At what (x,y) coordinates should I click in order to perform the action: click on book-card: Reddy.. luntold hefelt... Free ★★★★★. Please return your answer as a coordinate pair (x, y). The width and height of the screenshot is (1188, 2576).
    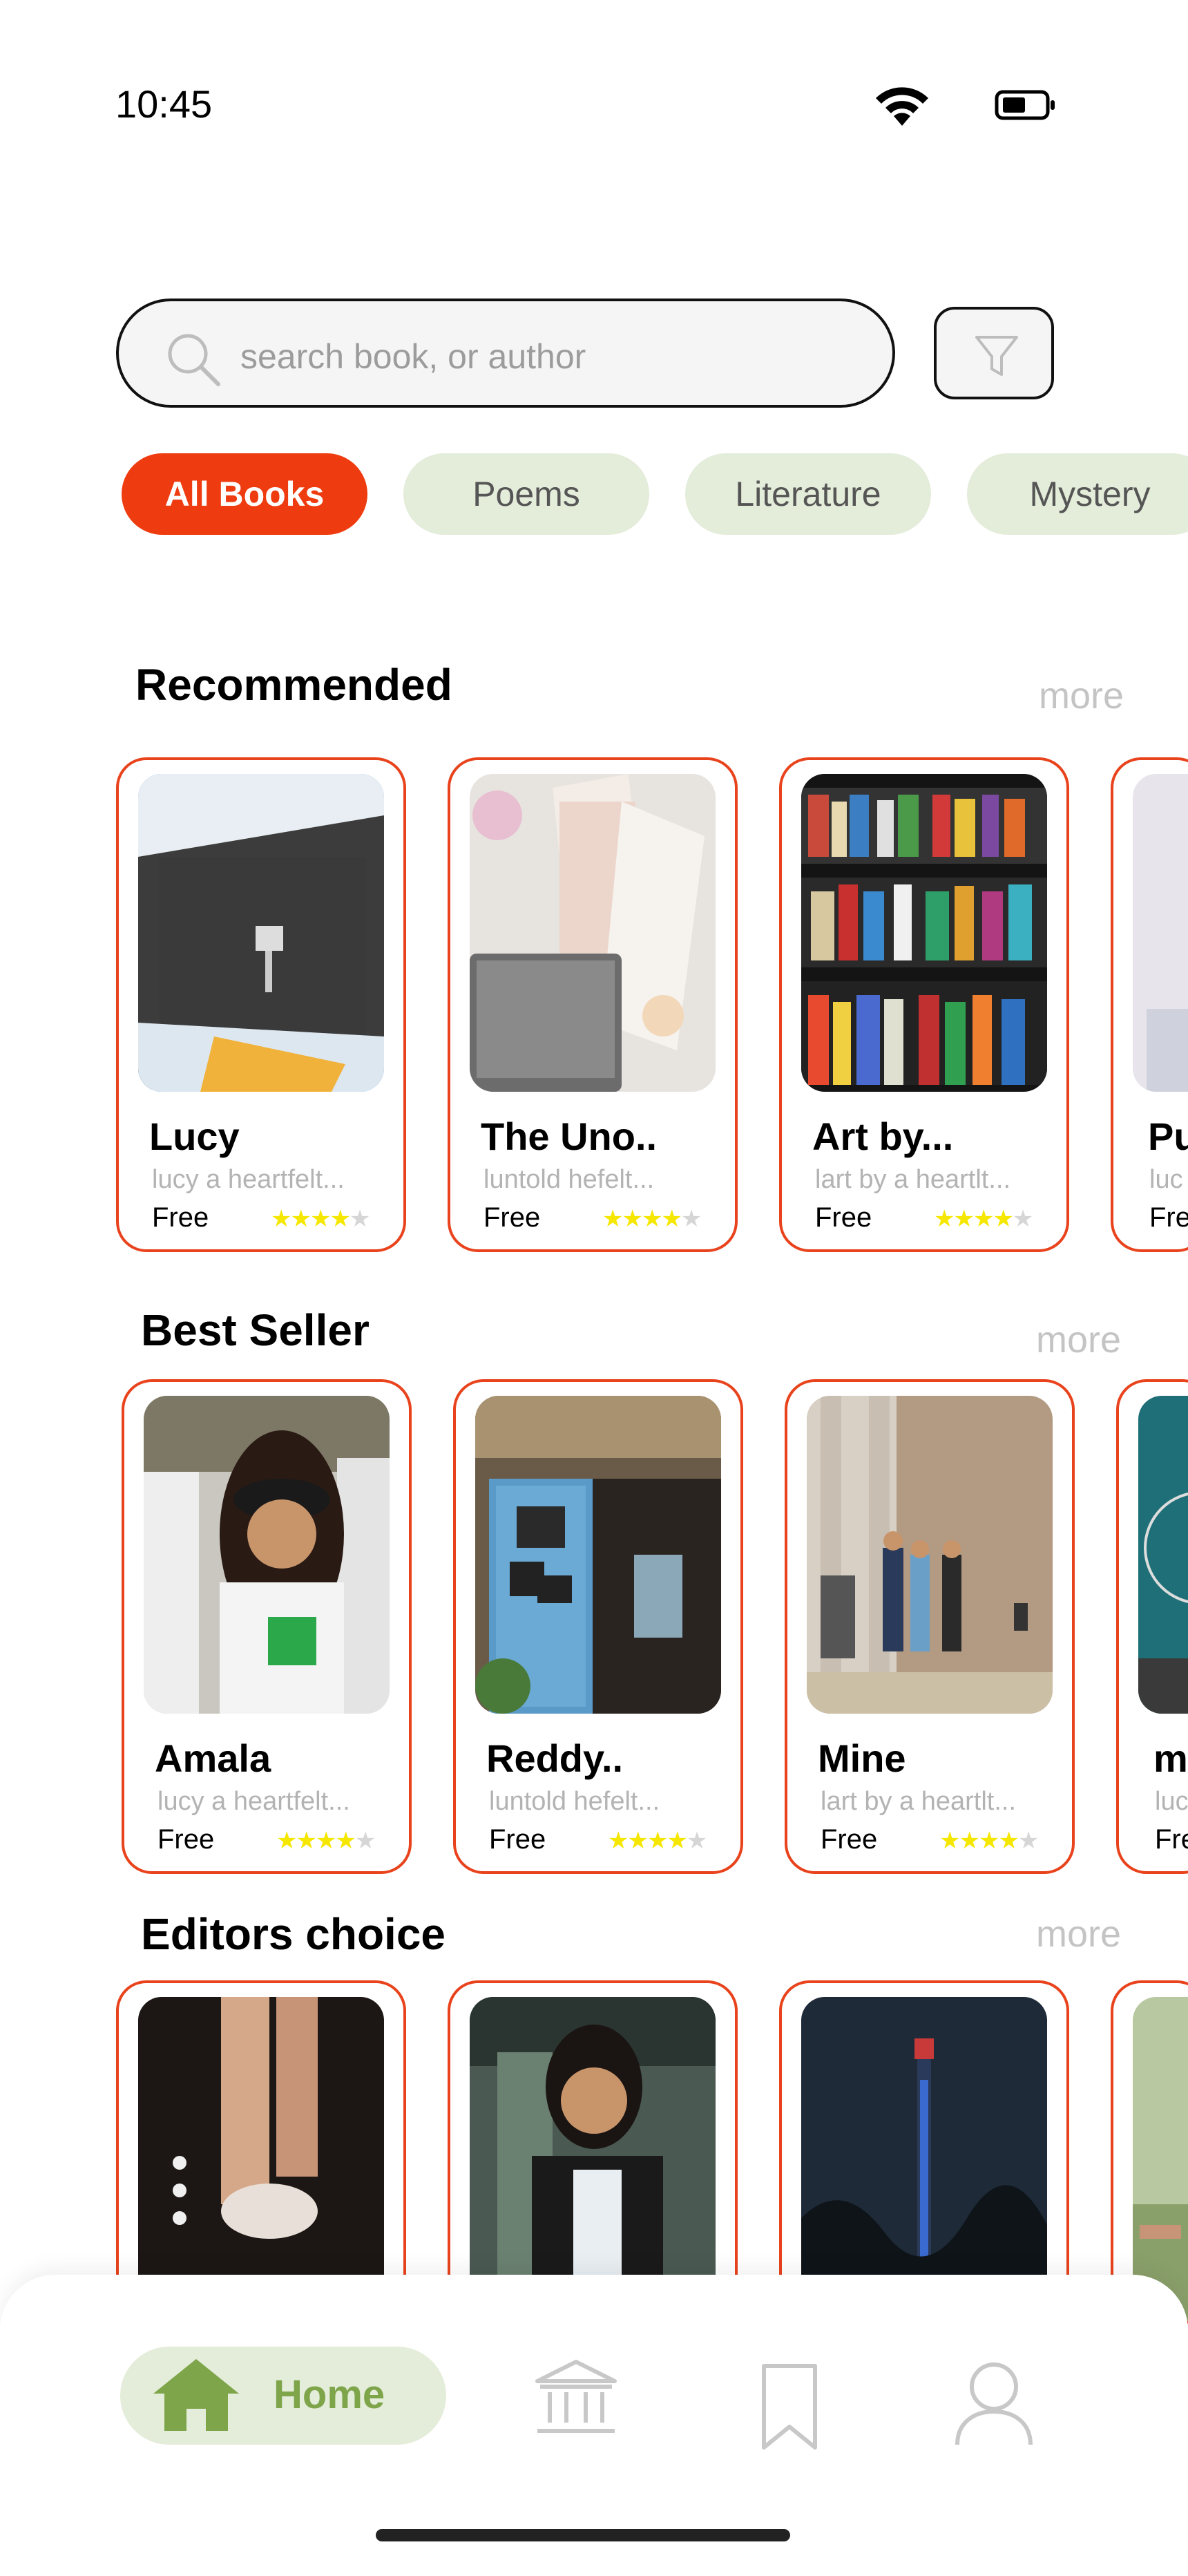
    Looking at the image, I should click on (598, 1626).